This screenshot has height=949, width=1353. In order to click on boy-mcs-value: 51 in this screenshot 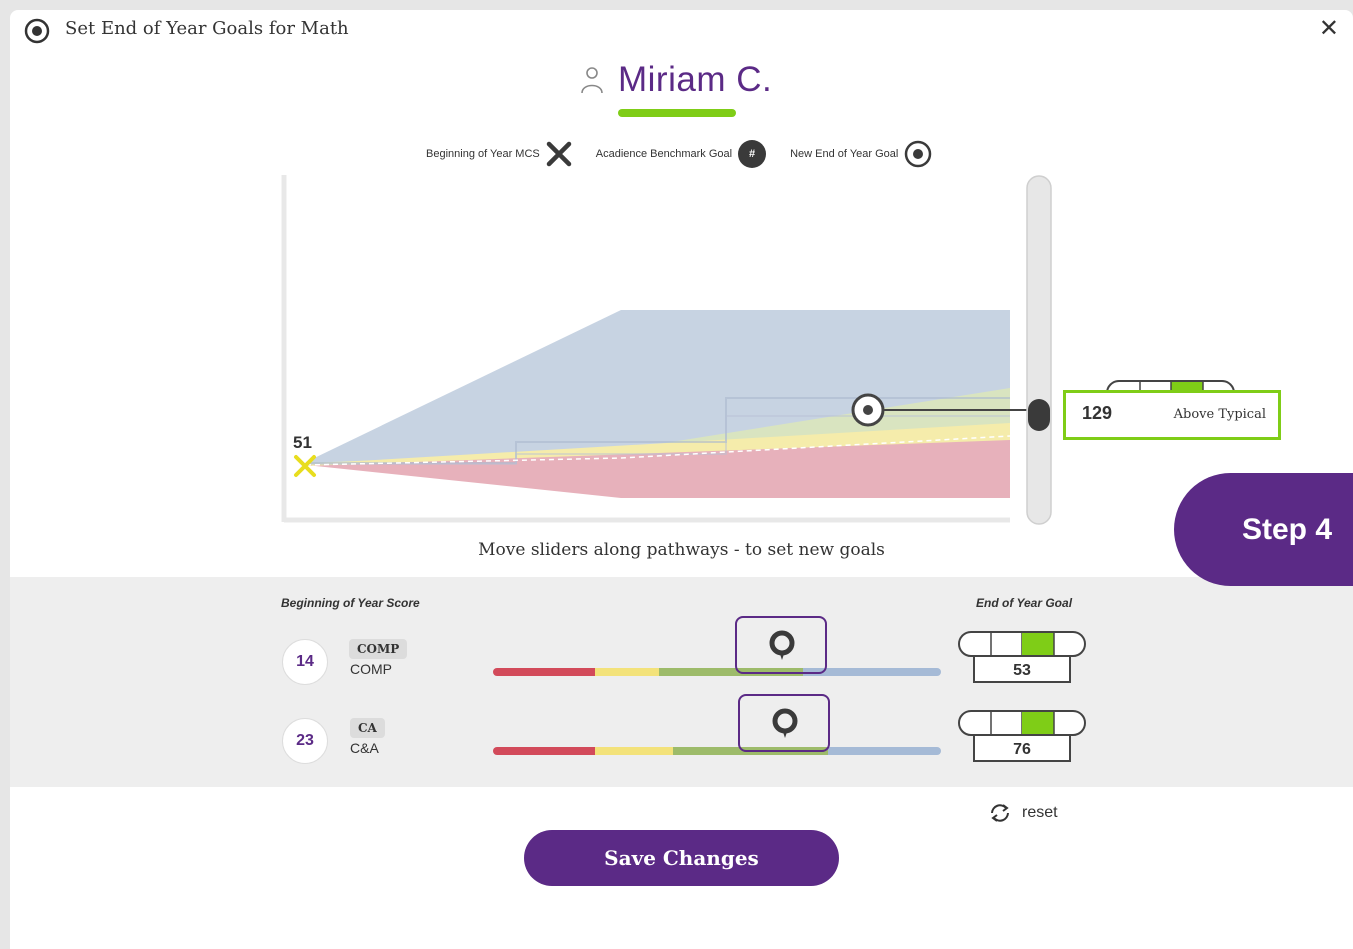, I will do `click(302, 442)`.